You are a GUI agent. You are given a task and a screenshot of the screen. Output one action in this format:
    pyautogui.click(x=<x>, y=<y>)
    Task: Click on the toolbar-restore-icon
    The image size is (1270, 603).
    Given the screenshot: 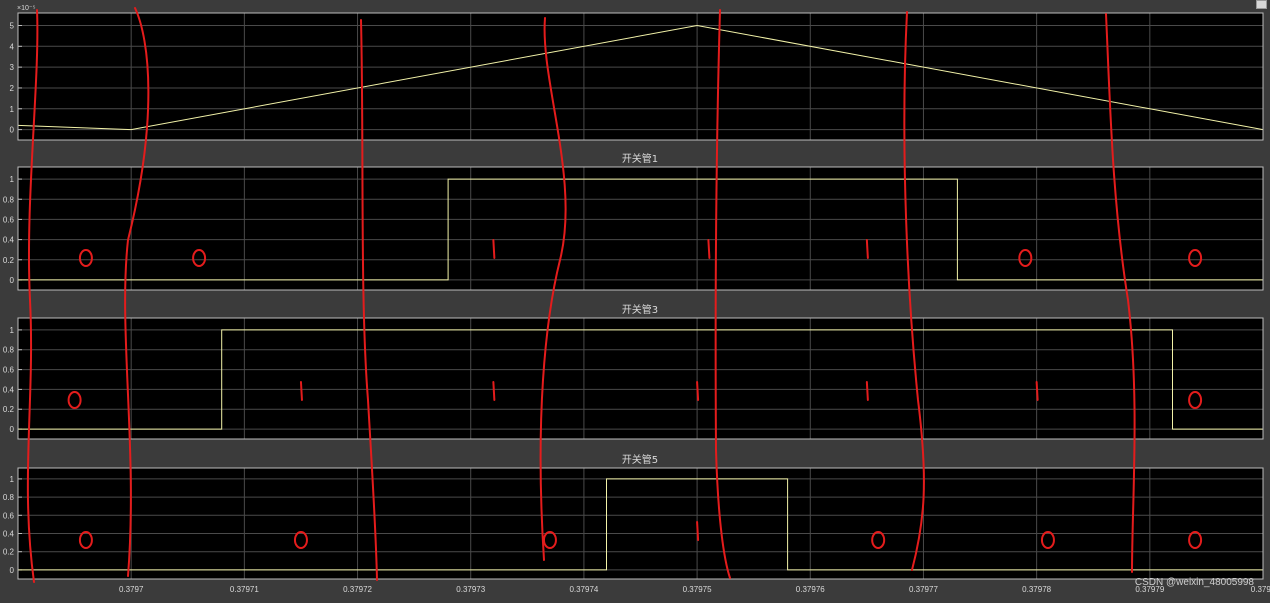 What is the action you would take?
    pyautogui.click(x=1261, y=4)
    